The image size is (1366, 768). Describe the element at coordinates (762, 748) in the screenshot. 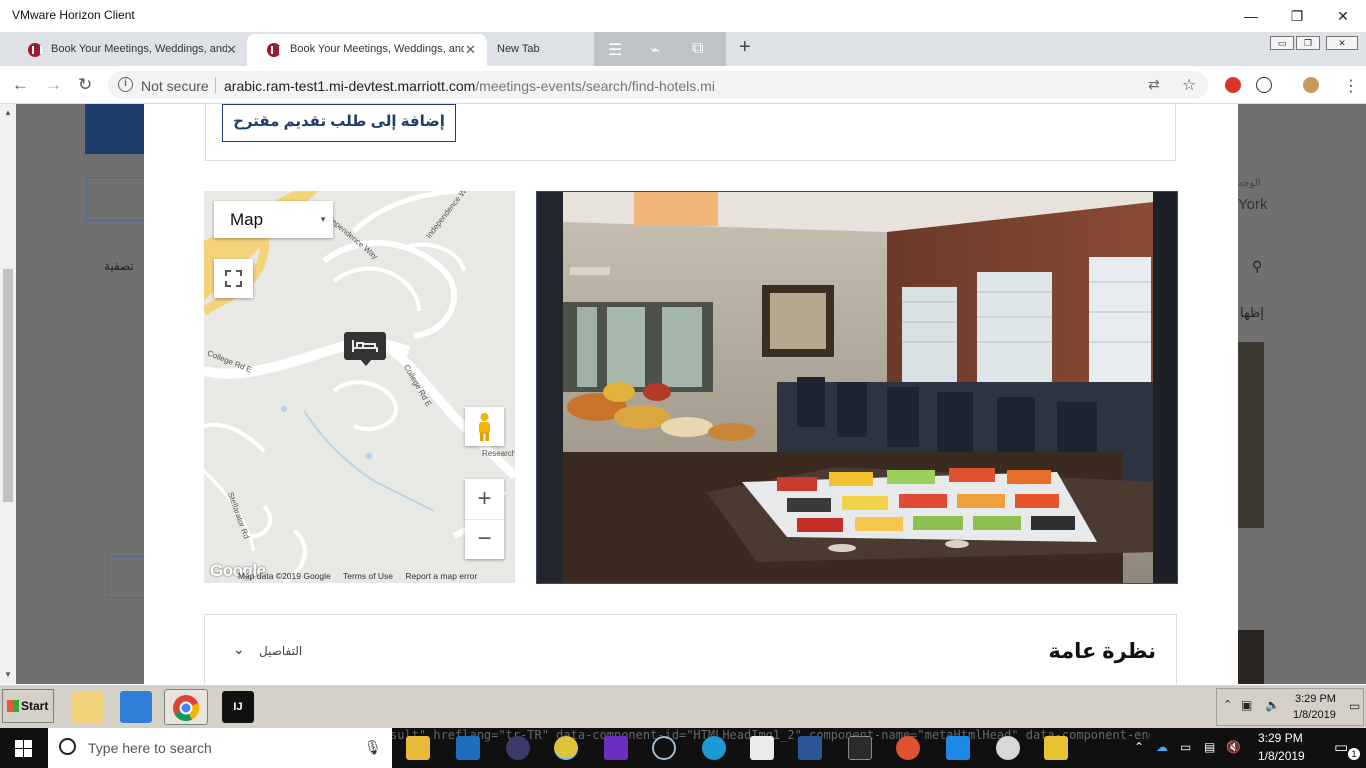

I see `photos-icon` at that location.